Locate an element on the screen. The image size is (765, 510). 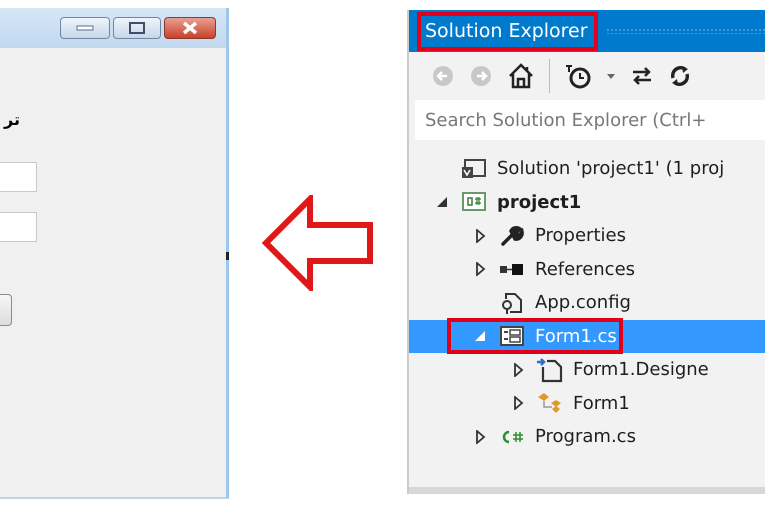
maximize-icon is located at coordinates (137, 28).